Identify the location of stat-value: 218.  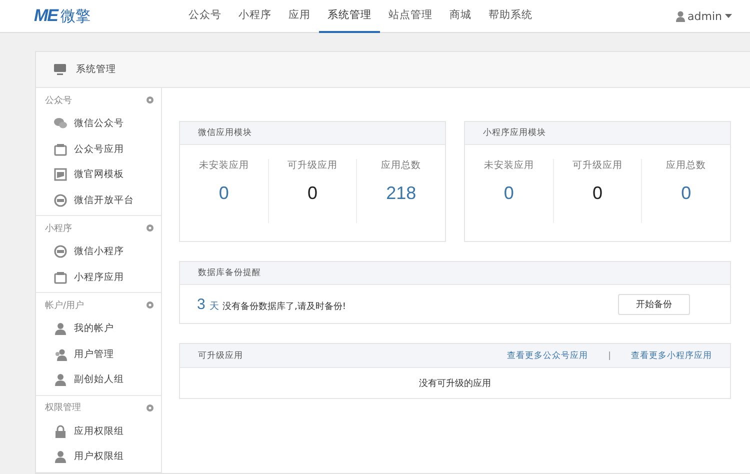
(401, 193).